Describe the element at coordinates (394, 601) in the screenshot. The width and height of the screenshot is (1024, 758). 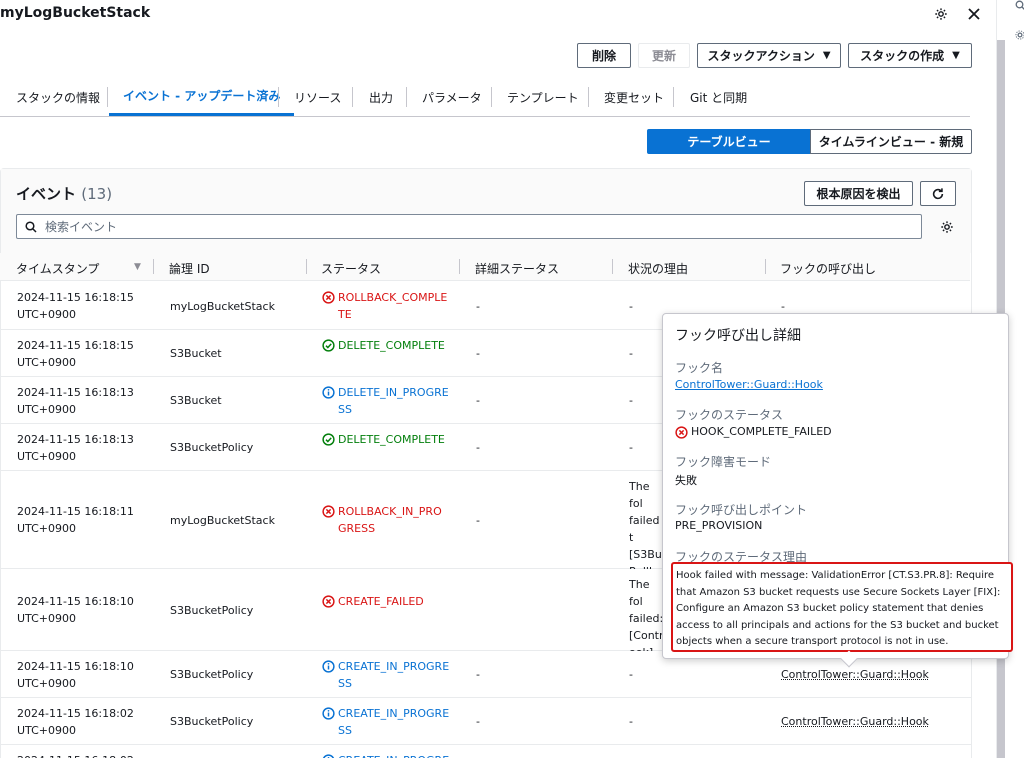
I see `status-text: CREATE_FAILED` at that location.